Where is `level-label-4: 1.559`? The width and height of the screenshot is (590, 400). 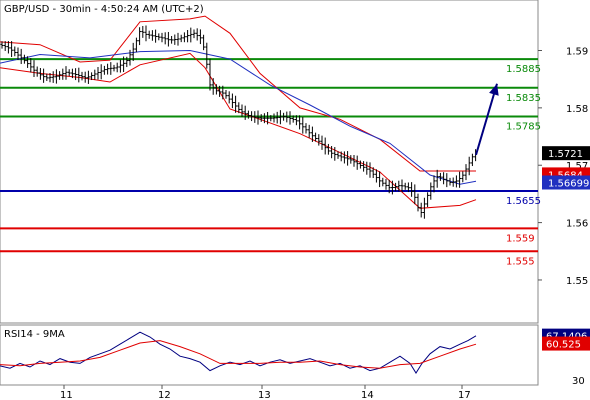 level-label-4: 1.559 is located at coordinates (520, 238).